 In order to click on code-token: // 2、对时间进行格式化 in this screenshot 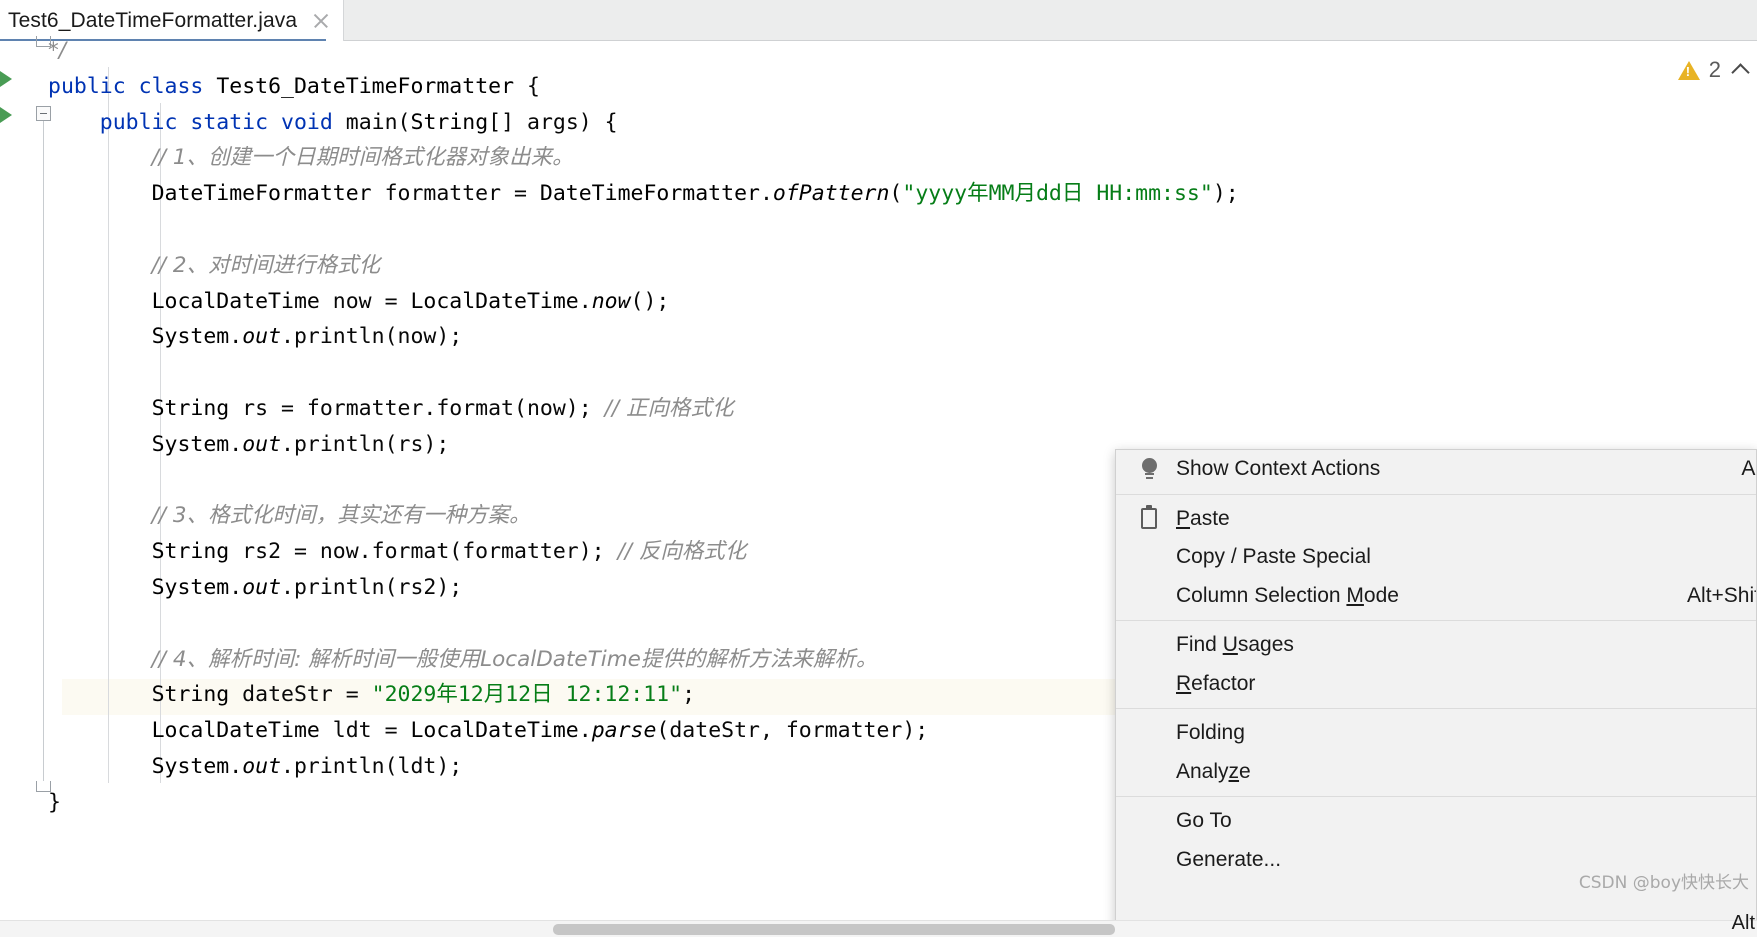, I will do `click(266, 265)`.